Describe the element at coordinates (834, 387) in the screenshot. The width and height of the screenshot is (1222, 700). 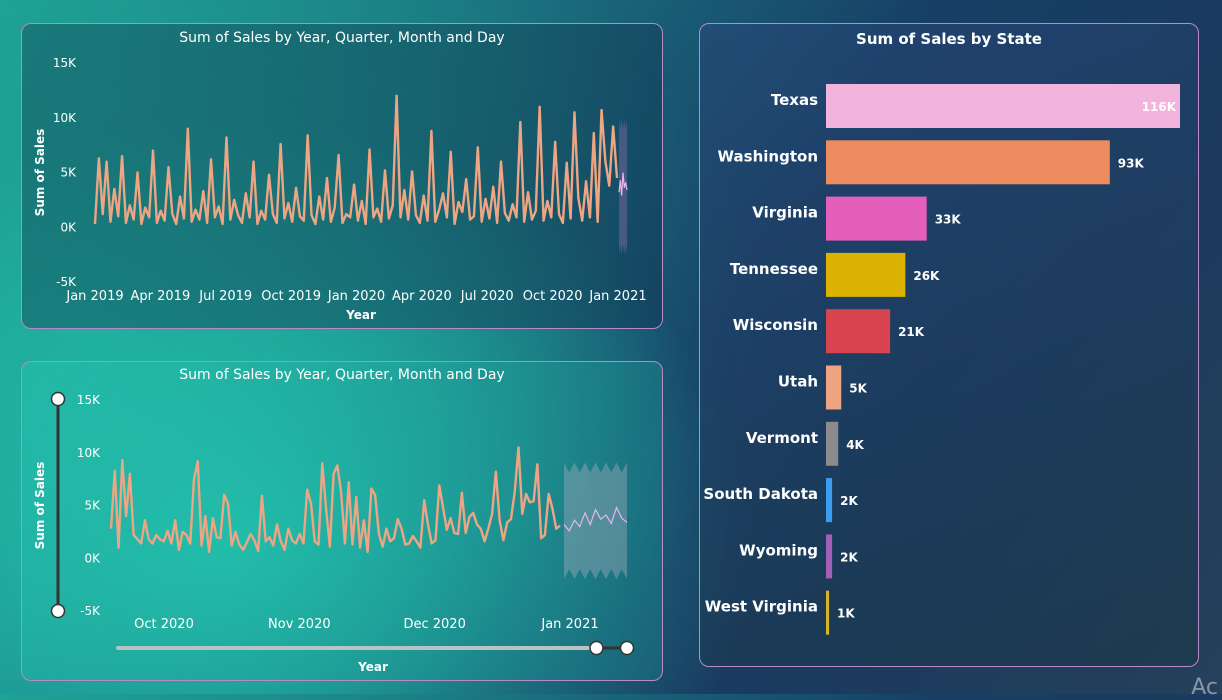
I see `bar-utah` at that location.